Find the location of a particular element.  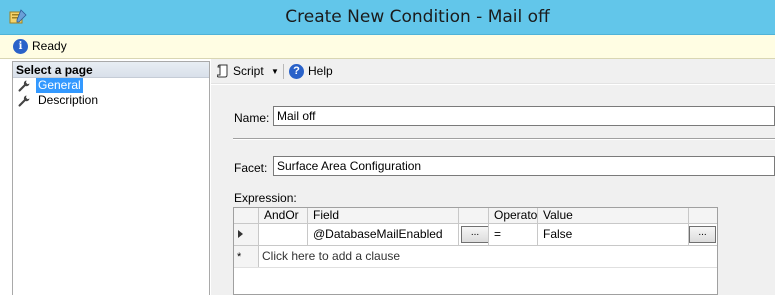

name-field: Mail off is located at coordinates (524, 116).